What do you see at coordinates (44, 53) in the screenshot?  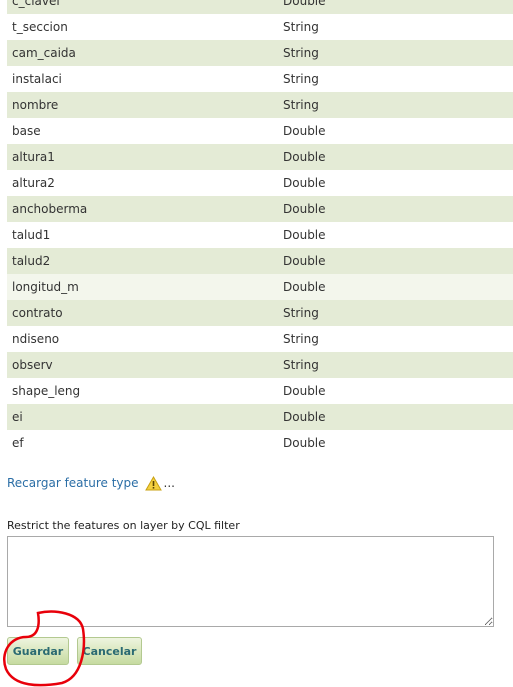 I see `attribute-name: cam_caida` at bounding box center [44, 53].